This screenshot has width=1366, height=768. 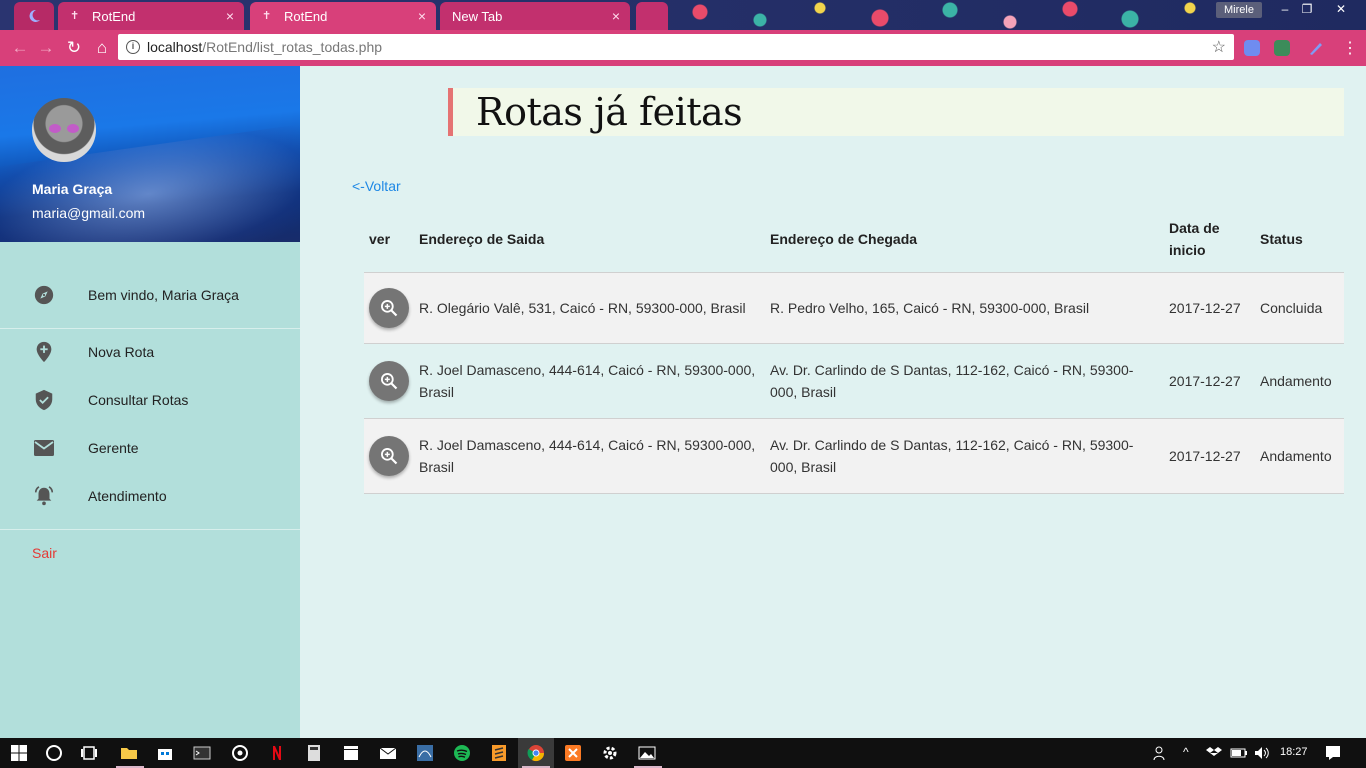 I want to click on browser-menu-icon: ⋮, so click(x=1350, y=48).